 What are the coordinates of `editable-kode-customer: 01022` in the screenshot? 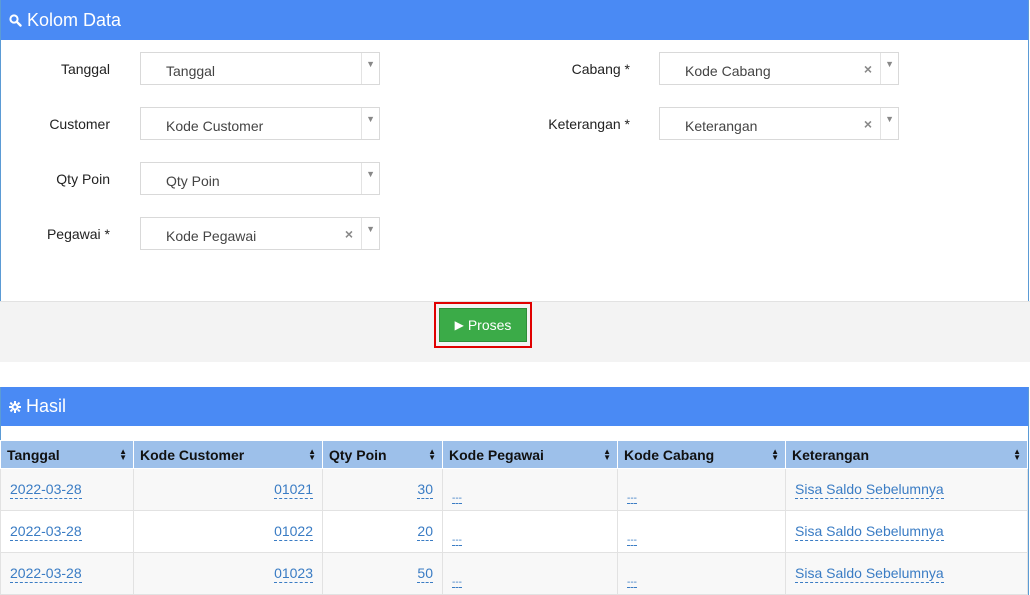 It's located at (293, 532).